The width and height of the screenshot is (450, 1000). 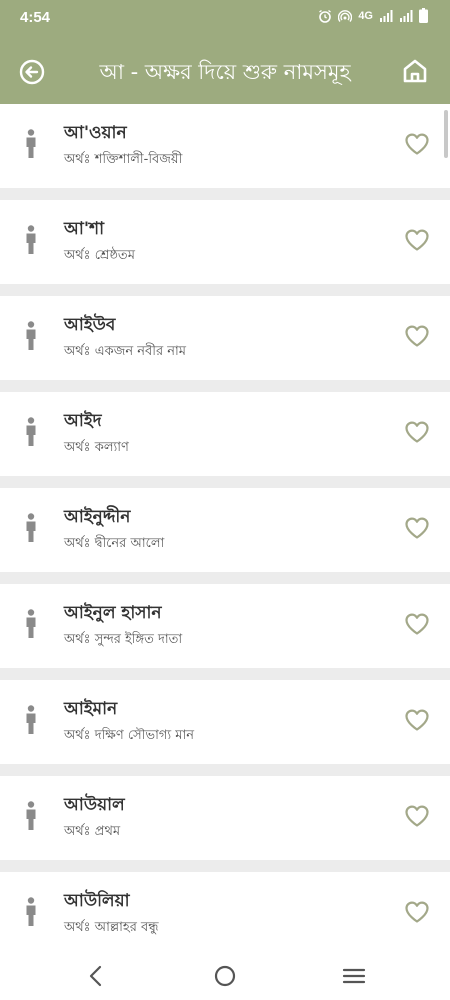 What do you see at coordinates (123, 639) in the screenshot?
I see `meaning-label: অর্থঃ সুন্দর ইঙ্গিত দাতা` at bounding box center [123, 639].